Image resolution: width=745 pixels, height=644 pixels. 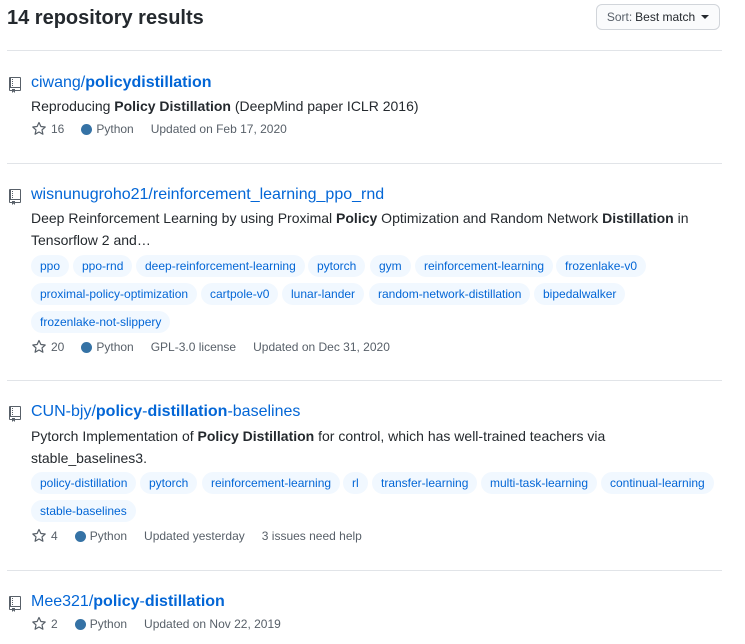 I want to click on desc-text: Optimization and Random Network, so click(x=490, y=218).